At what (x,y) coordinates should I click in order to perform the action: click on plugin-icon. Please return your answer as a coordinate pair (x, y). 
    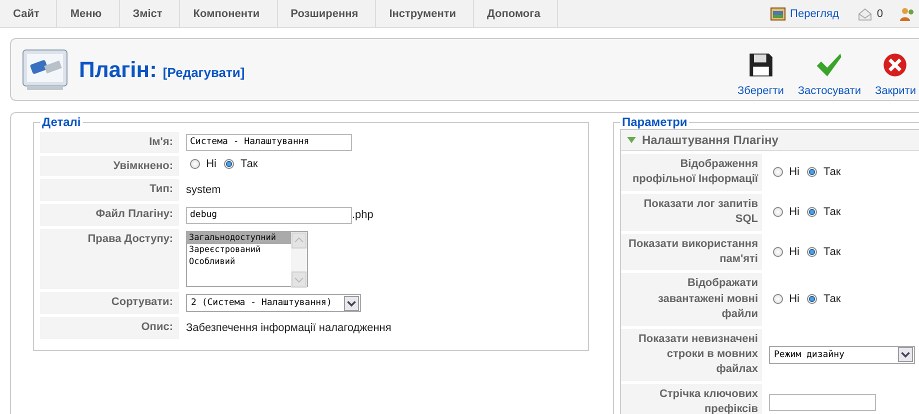
    Looking at the image, I should click on (45, 70).